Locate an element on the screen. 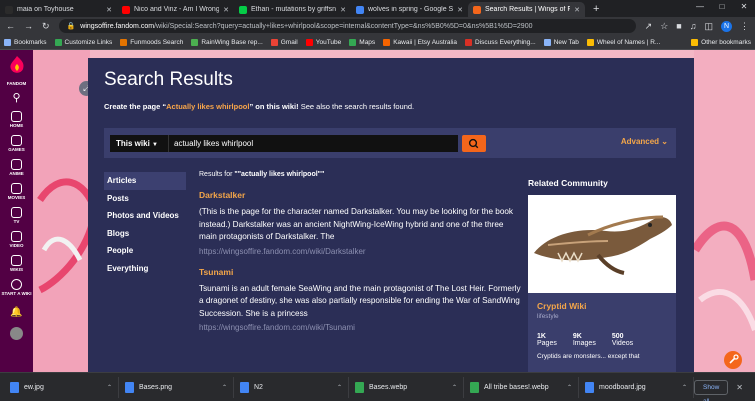 The width and height of the screenshot is (755, 401). search-button is located at coordinates (474, 143).